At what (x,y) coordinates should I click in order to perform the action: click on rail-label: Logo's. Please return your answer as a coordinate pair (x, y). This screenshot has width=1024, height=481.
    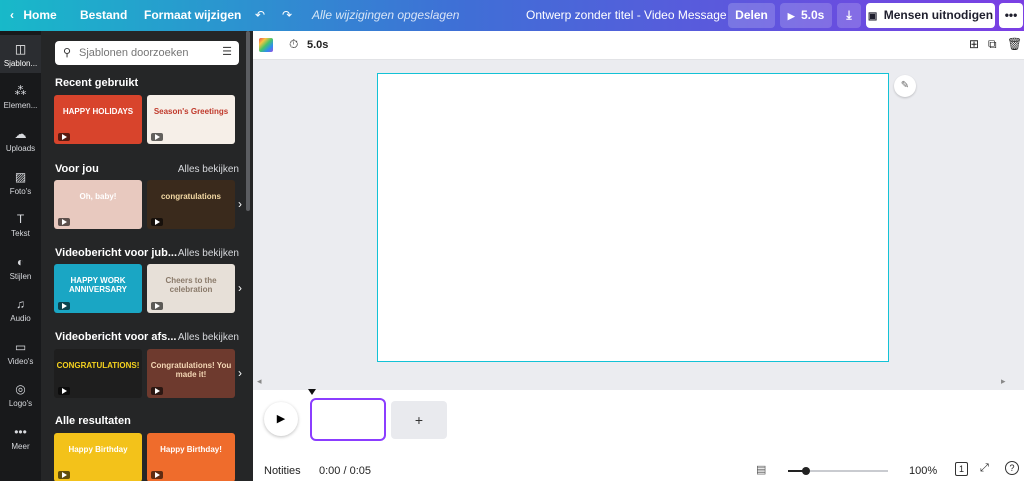
    Looking at the image, I should click on (20, 403).